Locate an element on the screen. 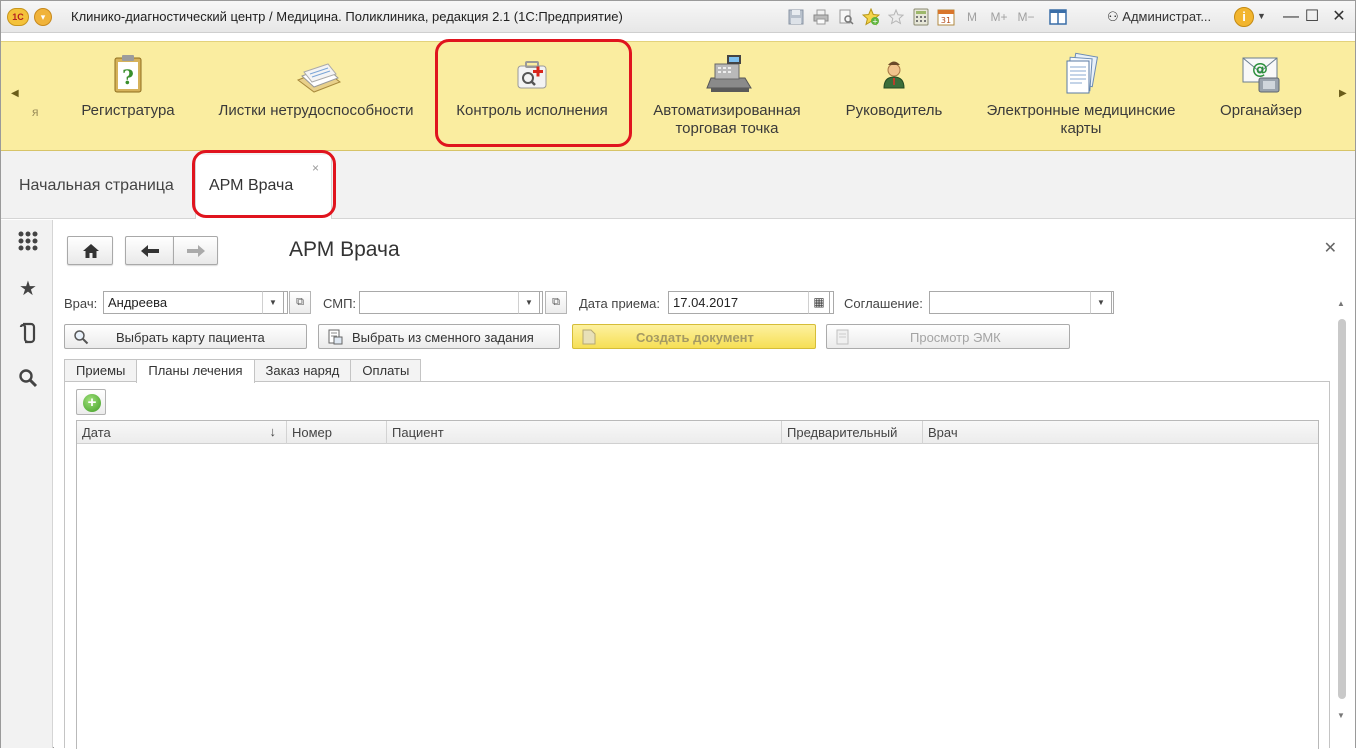 This screenshot has height=749, width=1356. section-sick-leave: Листки нетрудоспособности is located at coordinates (316, 86).